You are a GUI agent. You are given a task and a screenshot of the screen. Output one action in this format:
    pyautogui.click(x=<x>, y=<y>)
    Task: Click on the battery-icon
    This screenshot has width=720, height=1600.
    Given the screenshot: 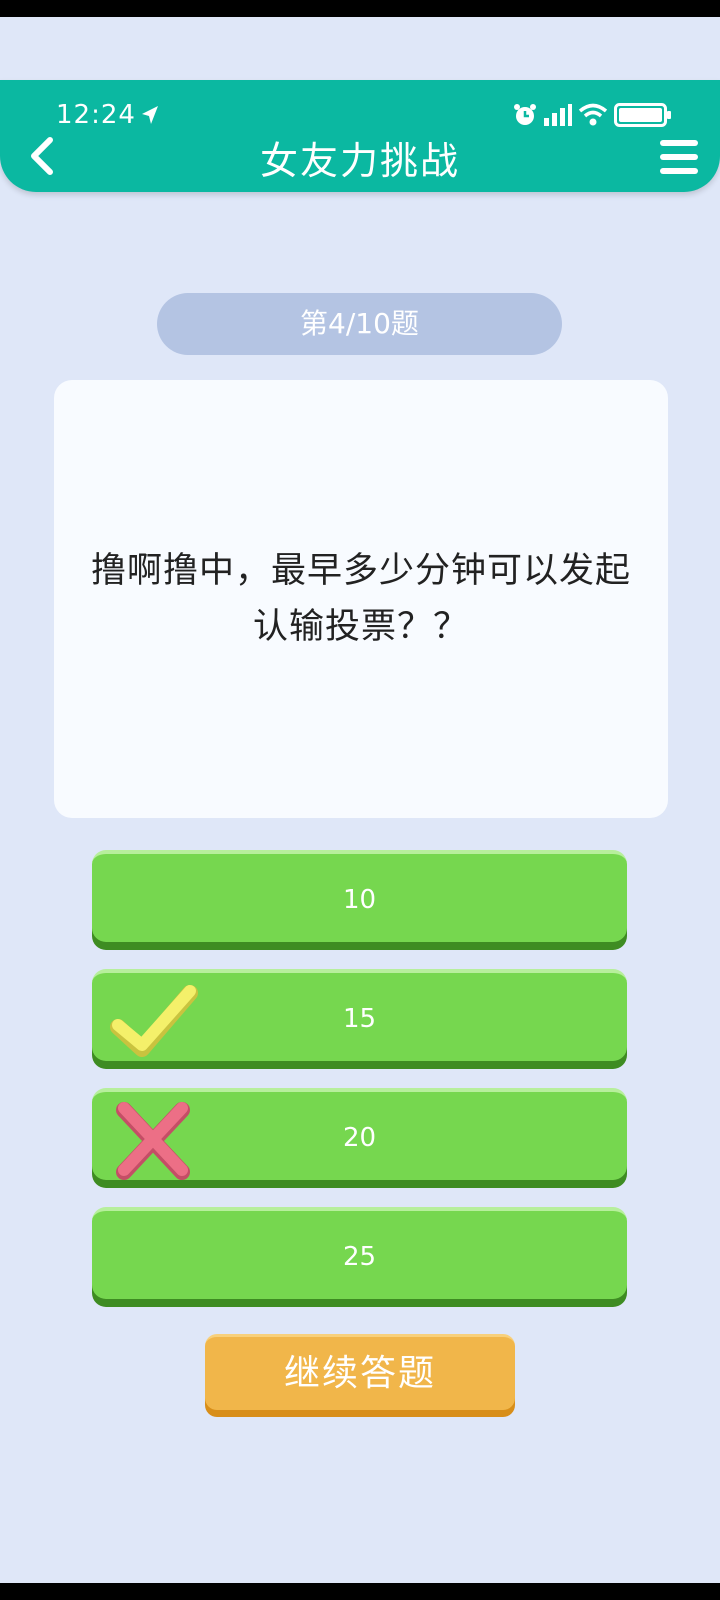 What is the action you would take?
    pyautogui.click(x=642, y=115)
    